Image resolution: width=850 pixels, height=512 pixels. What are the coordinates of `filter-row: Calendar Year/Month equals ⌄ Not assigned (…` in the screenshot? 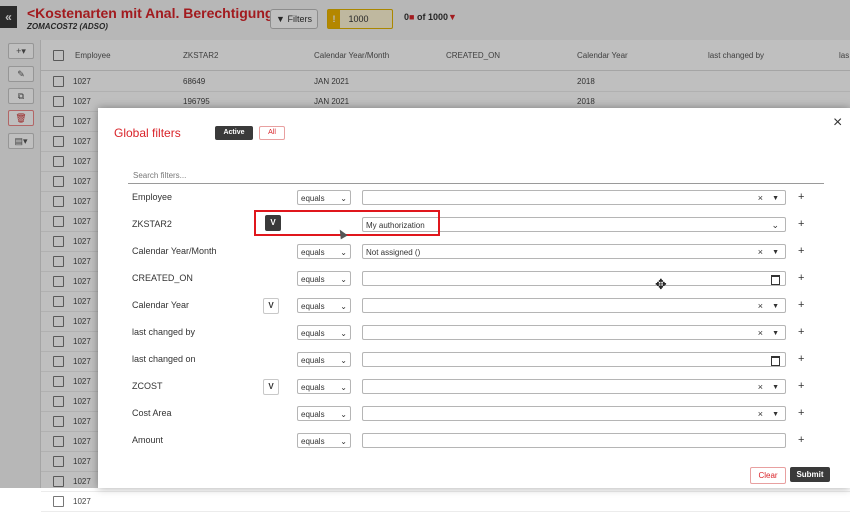 It's located at (474, 254).